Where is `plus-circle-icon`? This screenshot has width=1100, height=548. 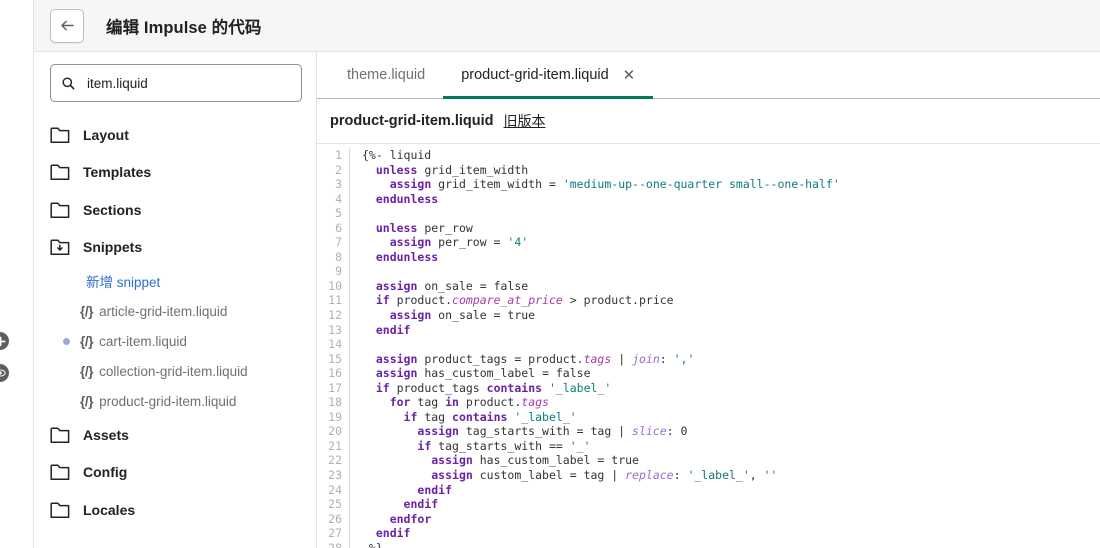 plus-circle-icon is located at coordinates (4, 341).